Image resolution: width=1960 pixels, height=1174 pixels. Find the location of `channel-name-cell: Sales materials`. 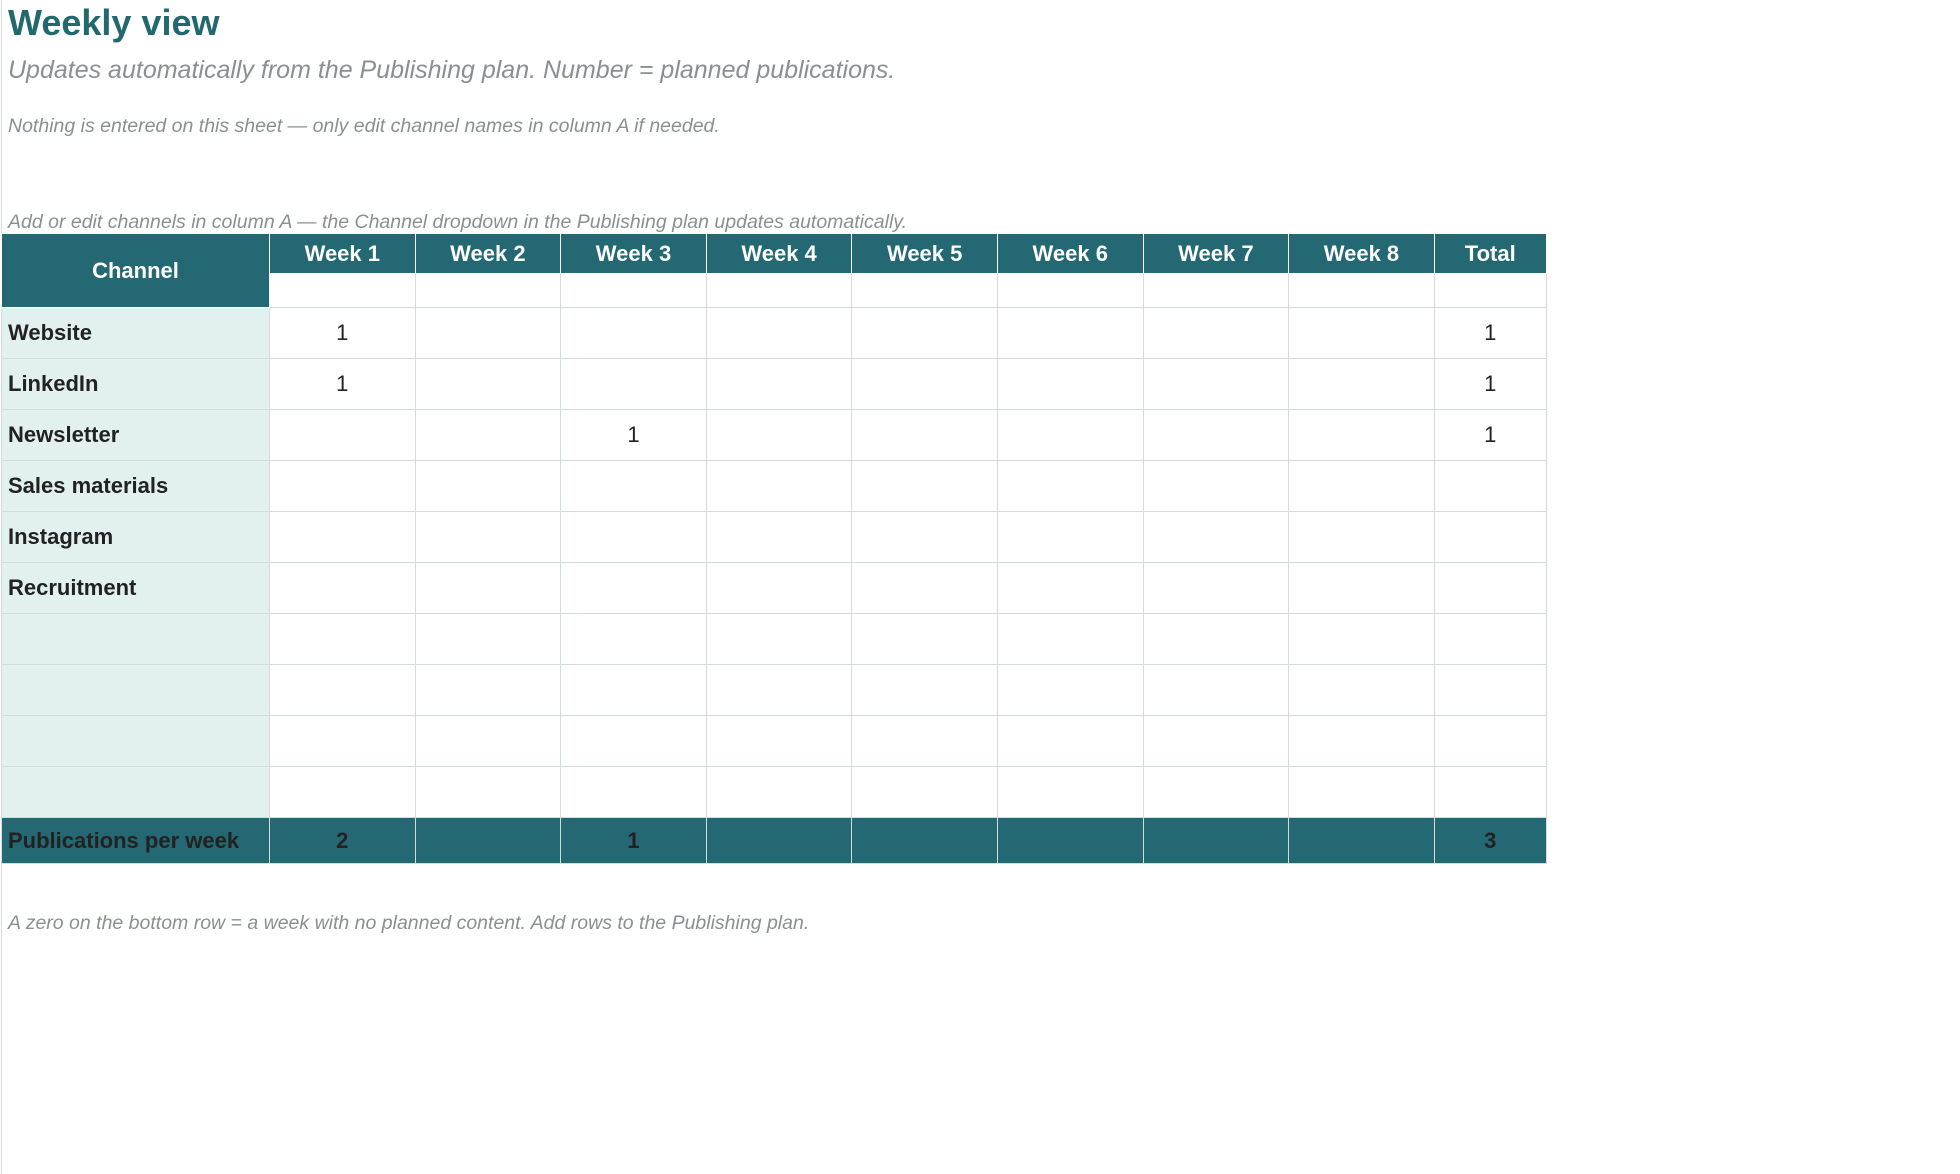

channel-name-cell: Sales materials is located at coordinates (135, 486).